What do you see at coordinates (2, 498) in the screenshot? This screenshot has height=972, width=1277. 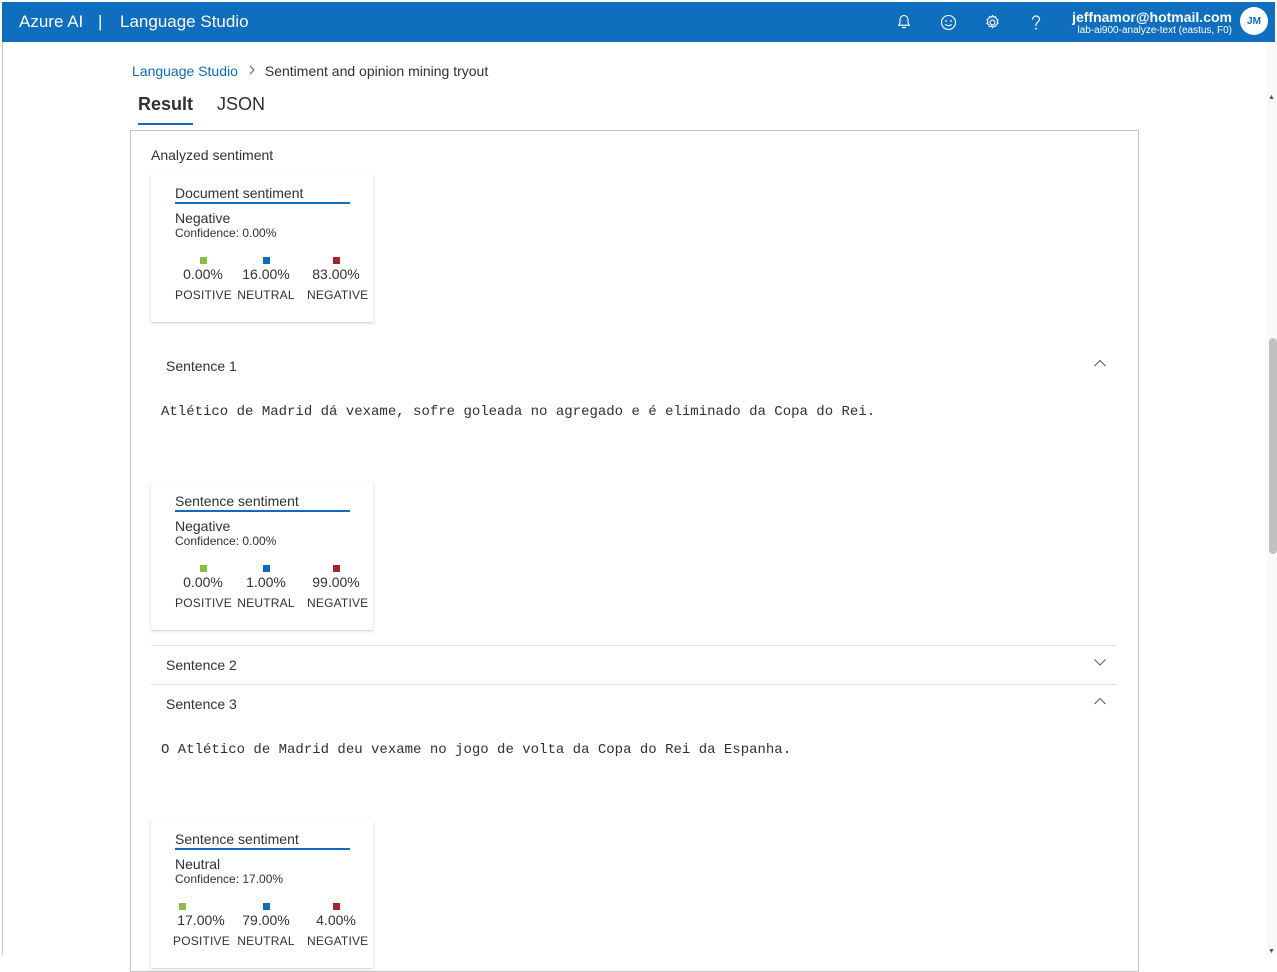 I see `page-border` at bounding box center [2, 498].